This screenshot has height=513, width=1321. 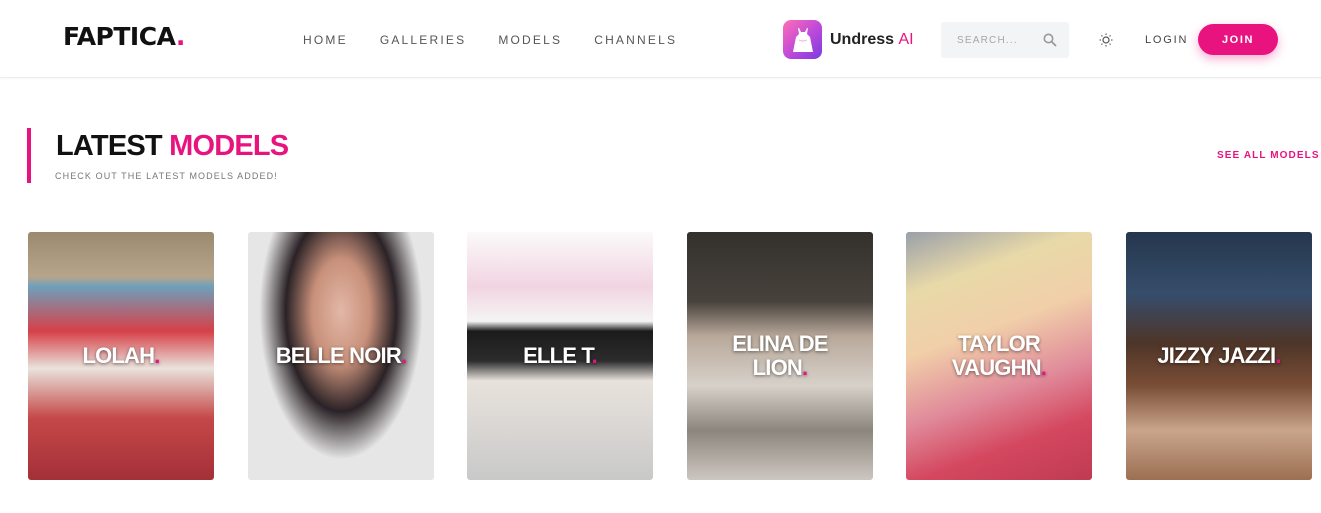 I want to click on model-card-elina-de-lion: ELINA DE LION., so click(x=780, y=356).